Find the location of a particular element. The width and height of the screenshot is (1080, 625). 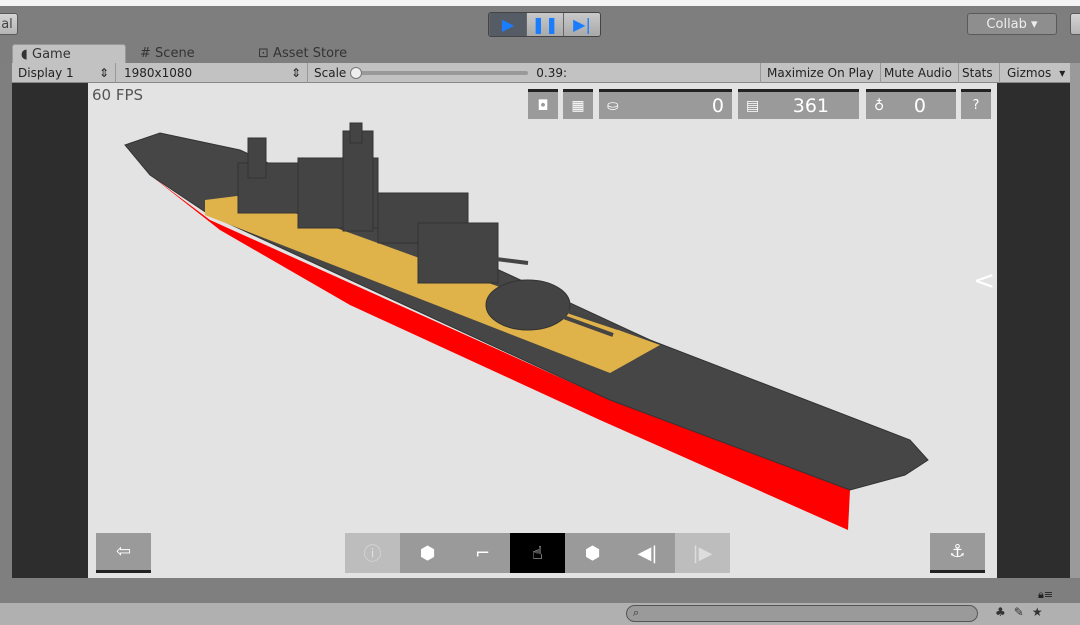

help-button: ? is located at coordinates (976, 104).